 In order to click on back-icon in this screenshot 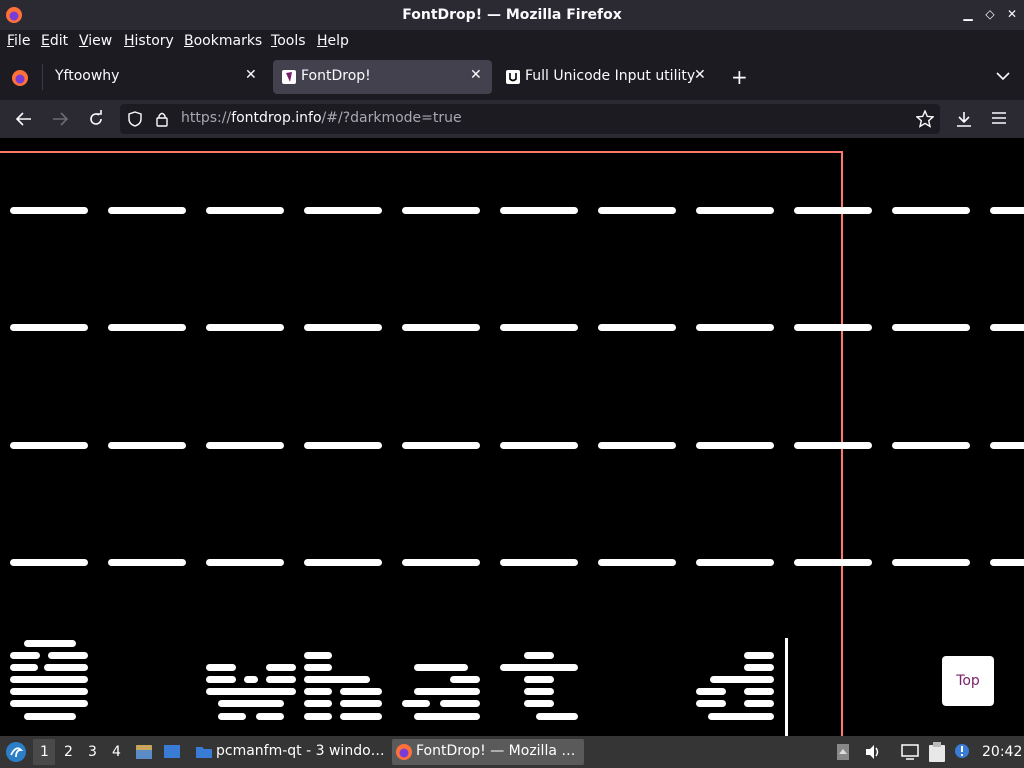, I will do `click(24, 119)`.